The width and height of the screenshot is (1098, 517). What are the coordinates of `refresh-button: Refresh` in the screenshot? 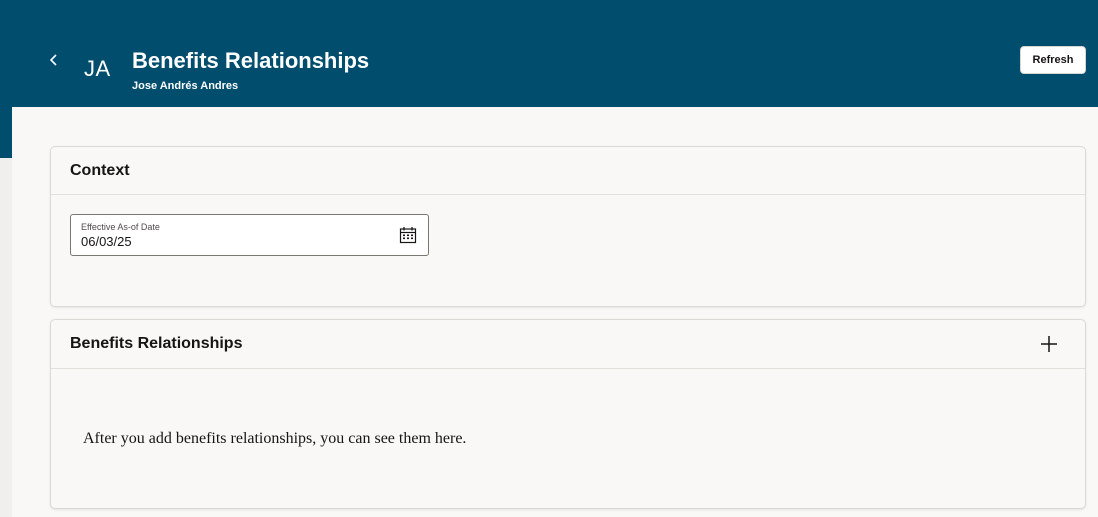 It's located at (1053, 60).